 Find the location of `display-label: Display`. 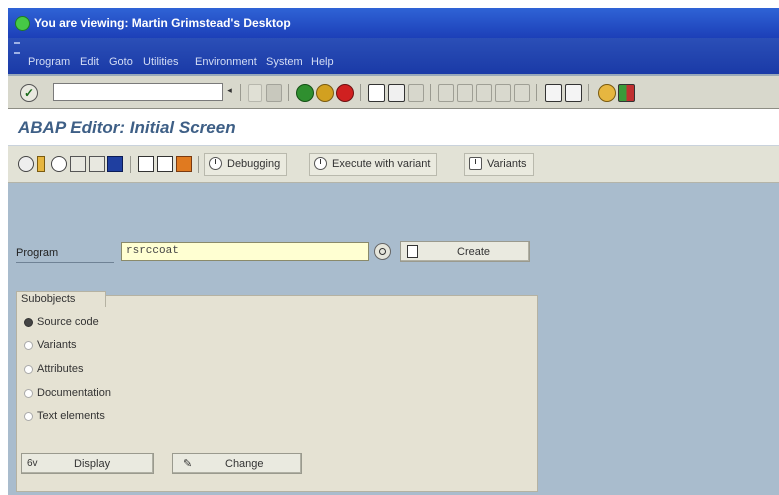

display-label: Display is located at coordinates (92, 464).